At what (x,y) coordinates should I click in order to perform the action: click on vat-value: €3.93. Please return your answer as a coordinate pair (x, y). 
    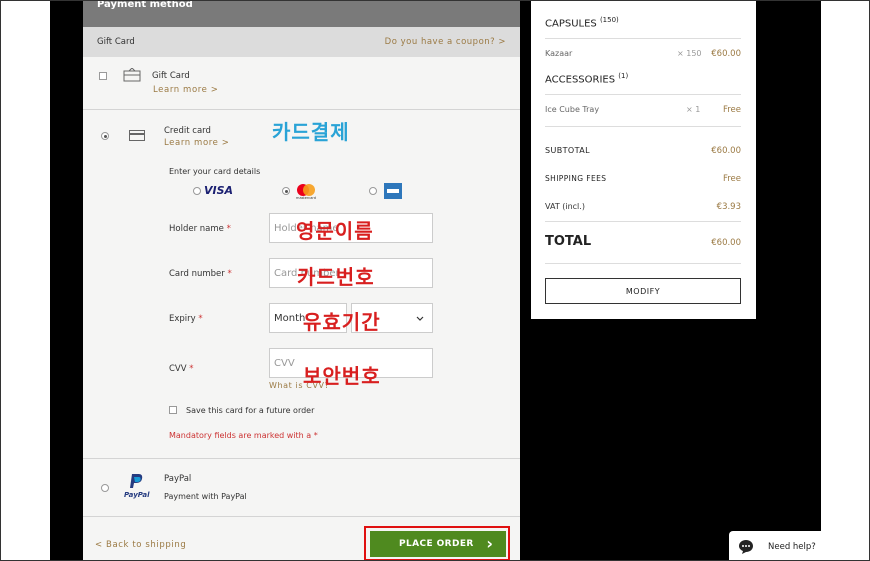
    Looking at the image, I should click on (728, 207).